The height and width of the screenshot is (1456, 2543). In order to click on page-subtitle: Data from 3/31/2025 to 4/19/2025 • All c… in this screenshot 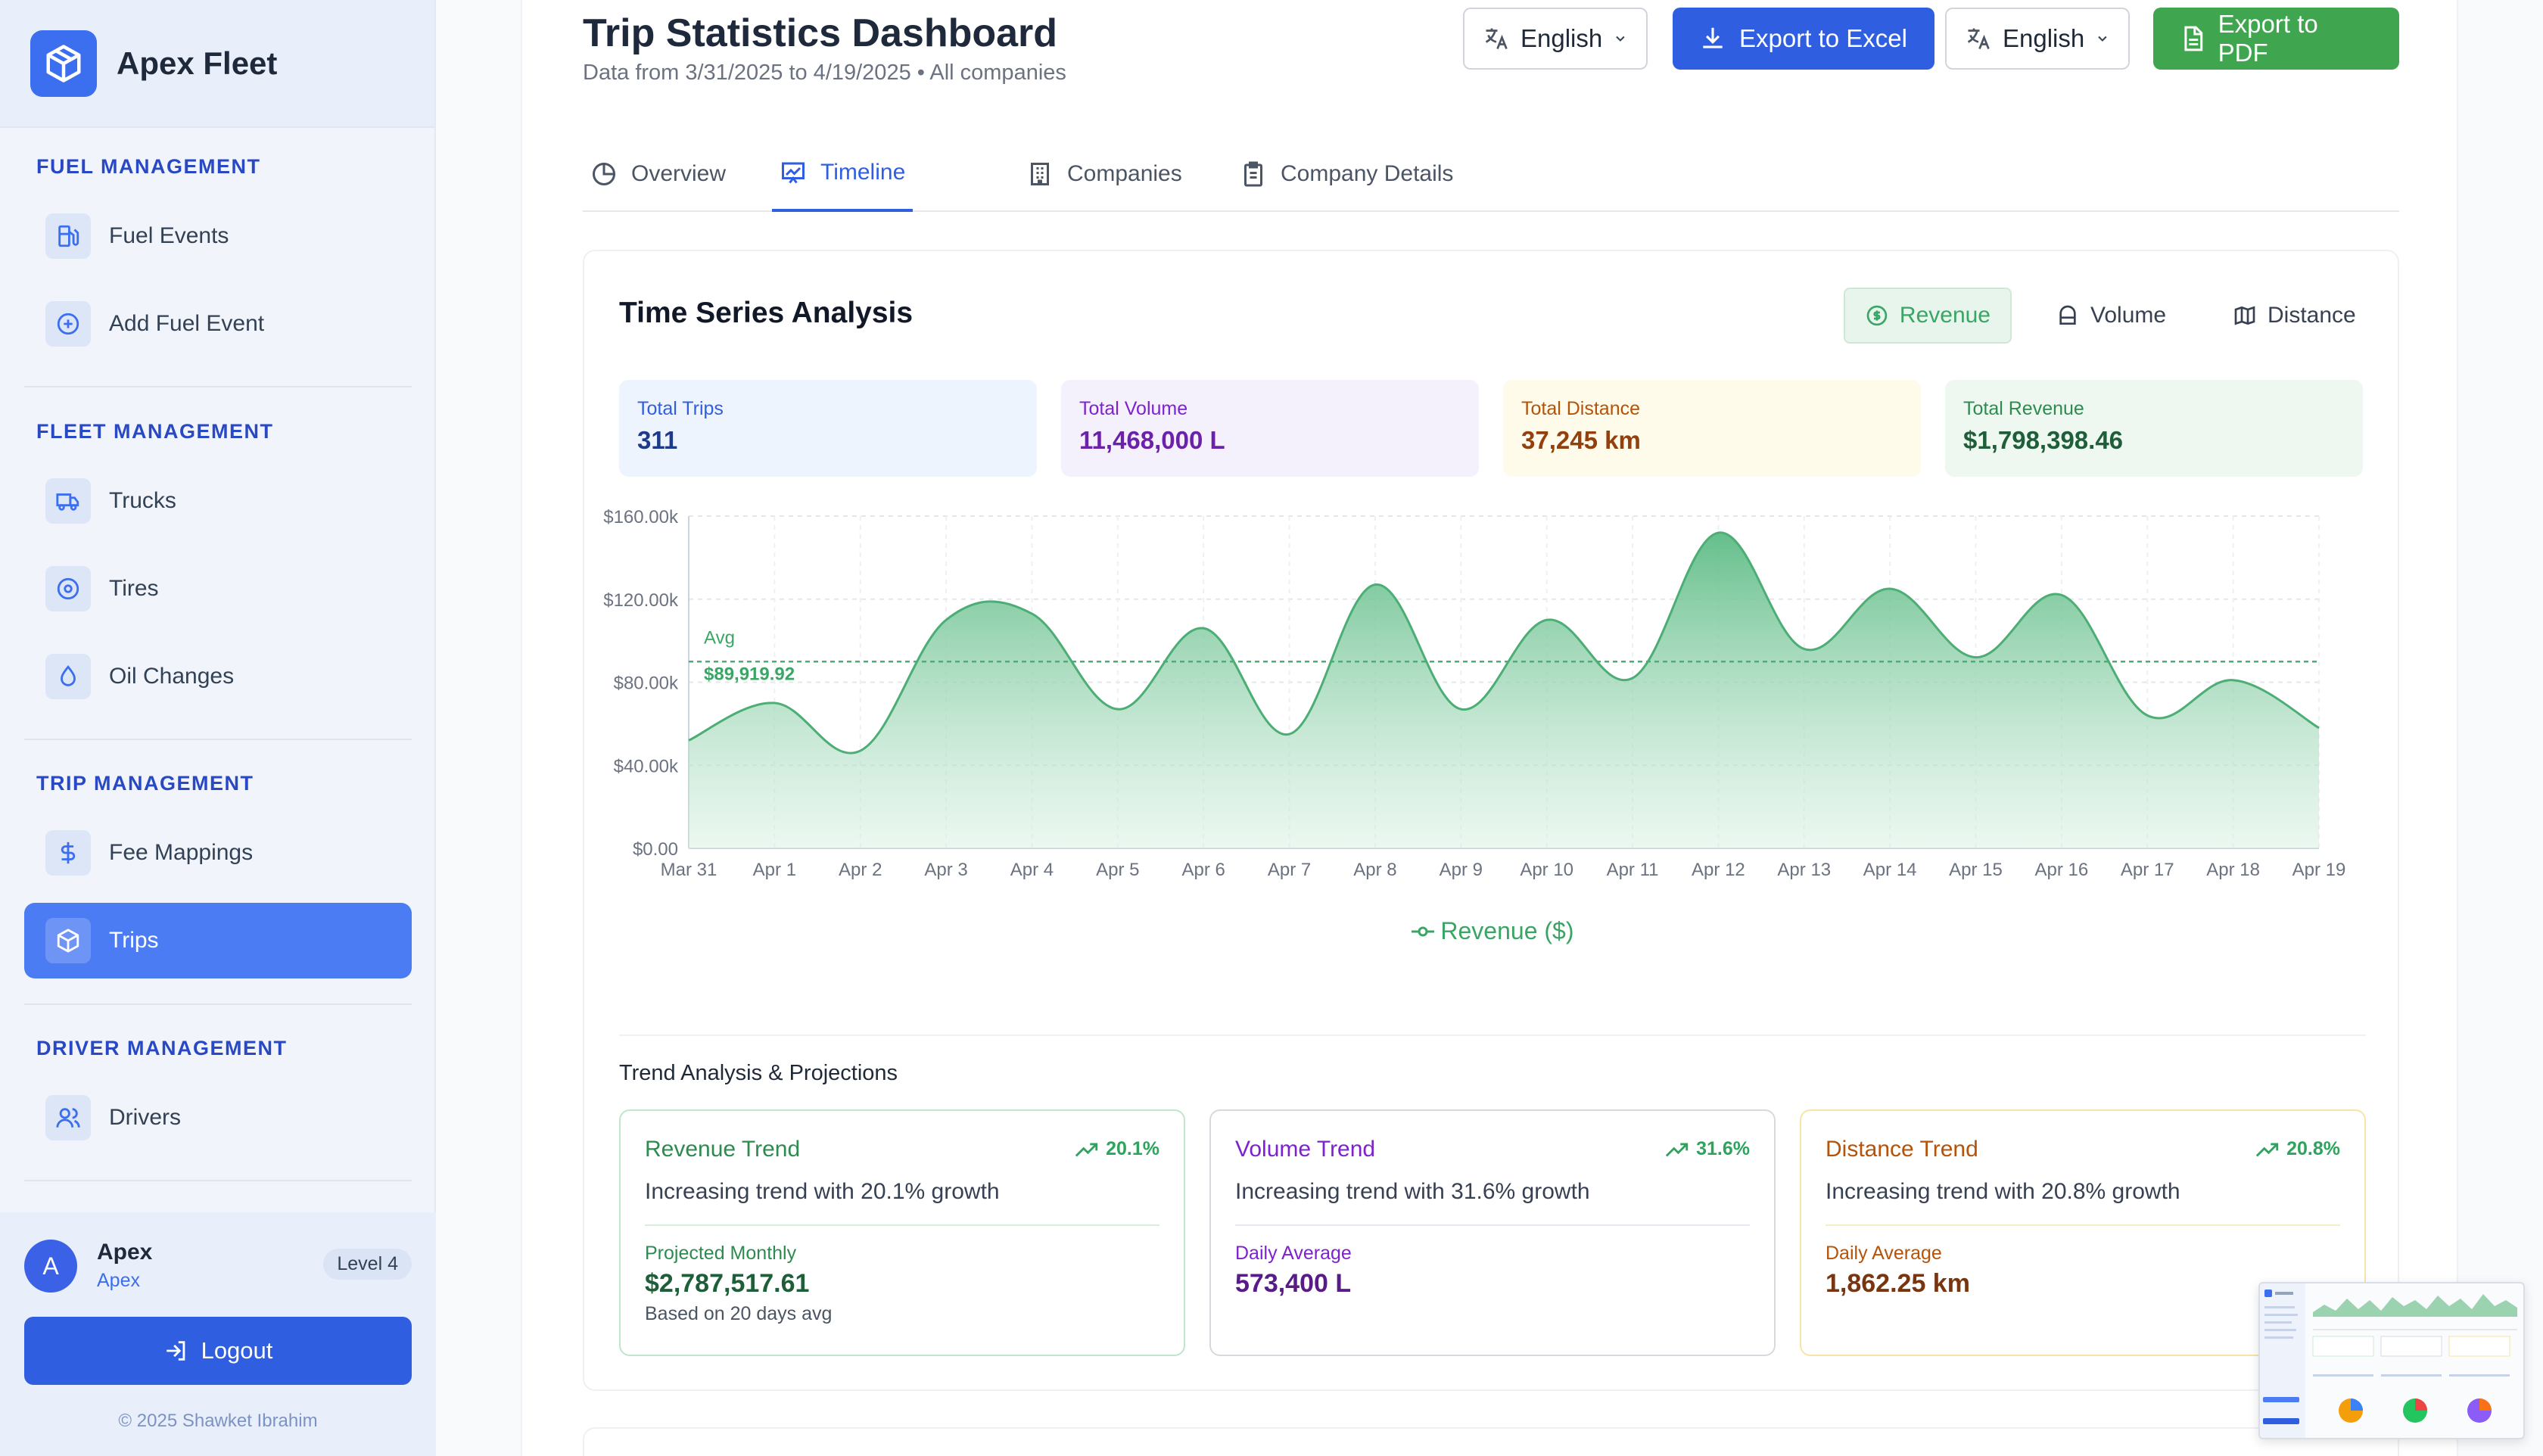, I will do `click(824, 73)`.